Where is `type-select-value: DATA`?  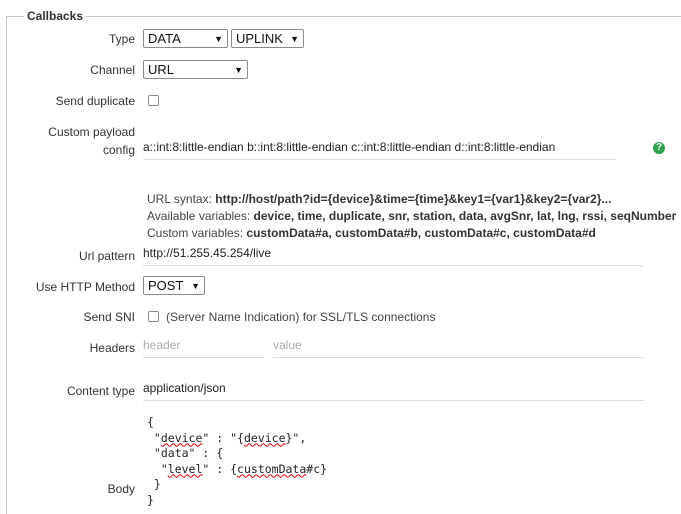
type-select-value: DATA is located at coordinates (164, 38).